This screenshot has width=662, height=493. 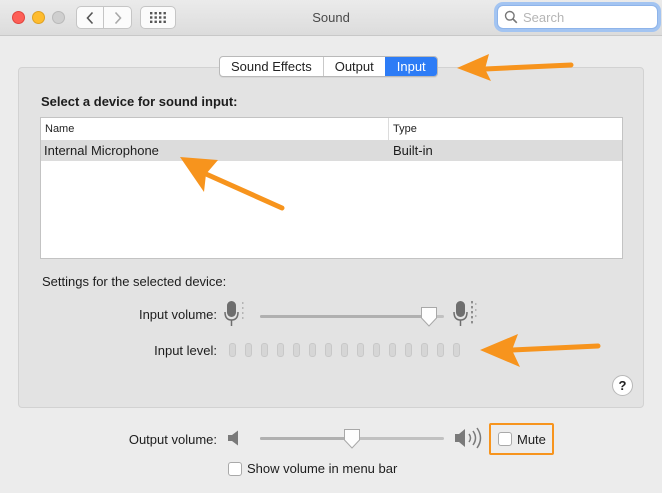 What do you see at coordinates (177, 314) in the screenshot?
I see `input-volume-label: Input volume:` at bounding box center [177, 314].